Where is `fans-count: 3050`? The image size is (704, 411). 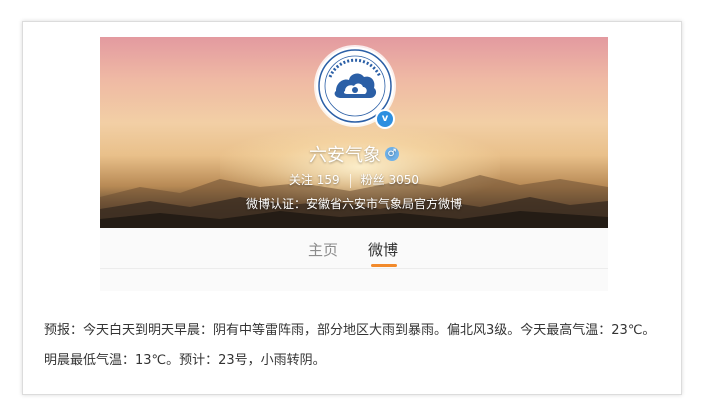
fans-count: 3050 is located at coordinates (404, 180).